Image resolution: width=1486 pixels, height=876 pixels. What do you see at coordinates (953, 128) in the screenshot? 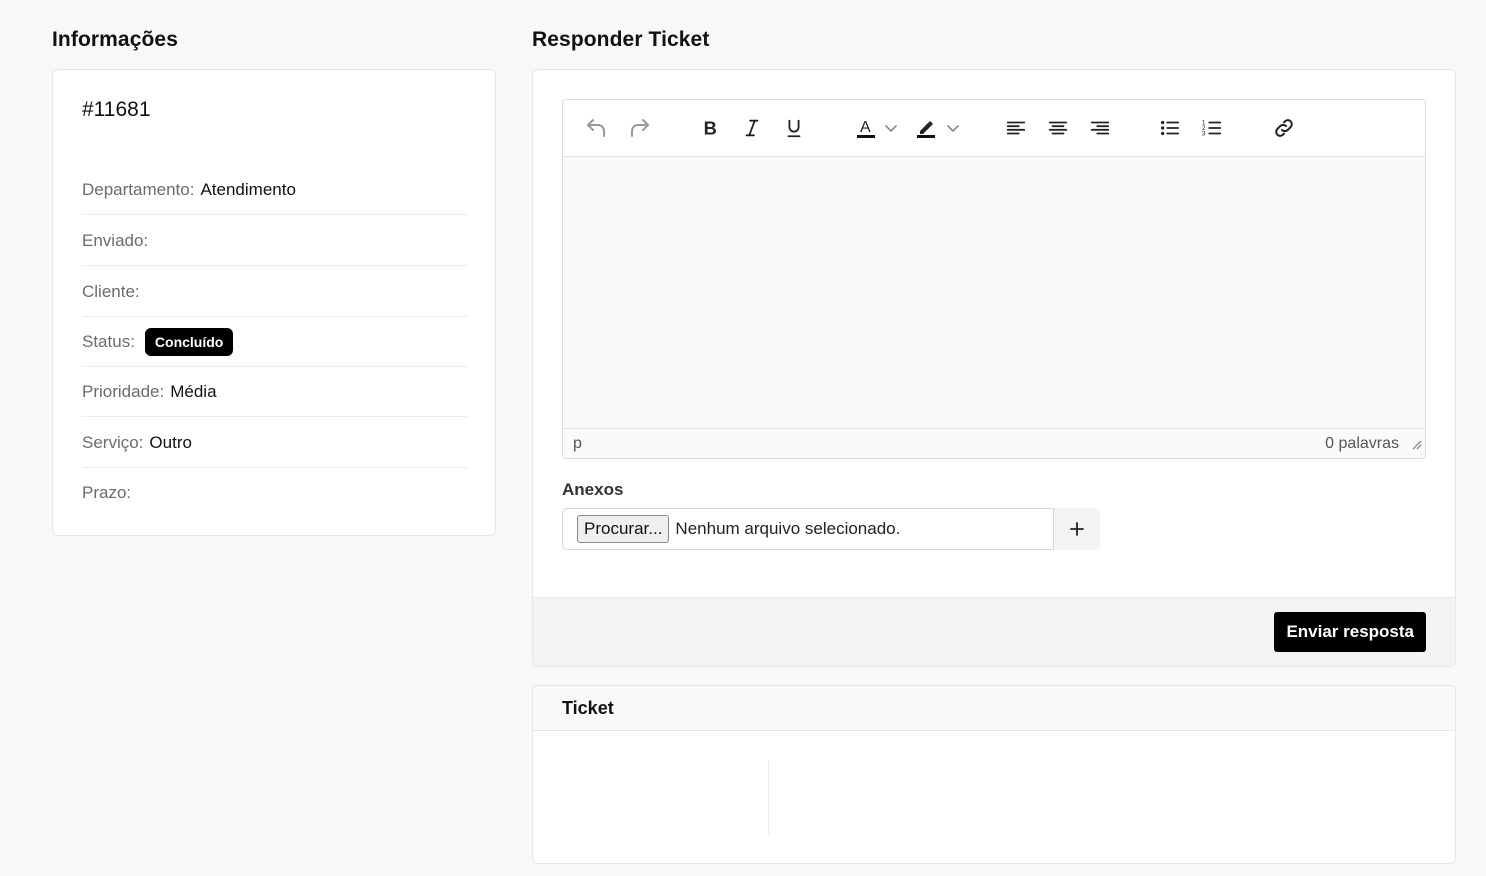
I see `highlight-chevron-down-icon` at bounding box center [953, 128].